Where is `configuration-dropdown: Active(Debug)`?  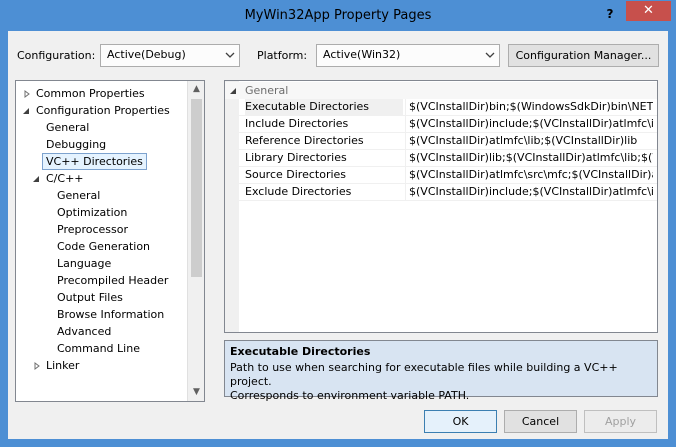
configuration-dropdown: Active(Debug) is located at coordinates (170, 55).